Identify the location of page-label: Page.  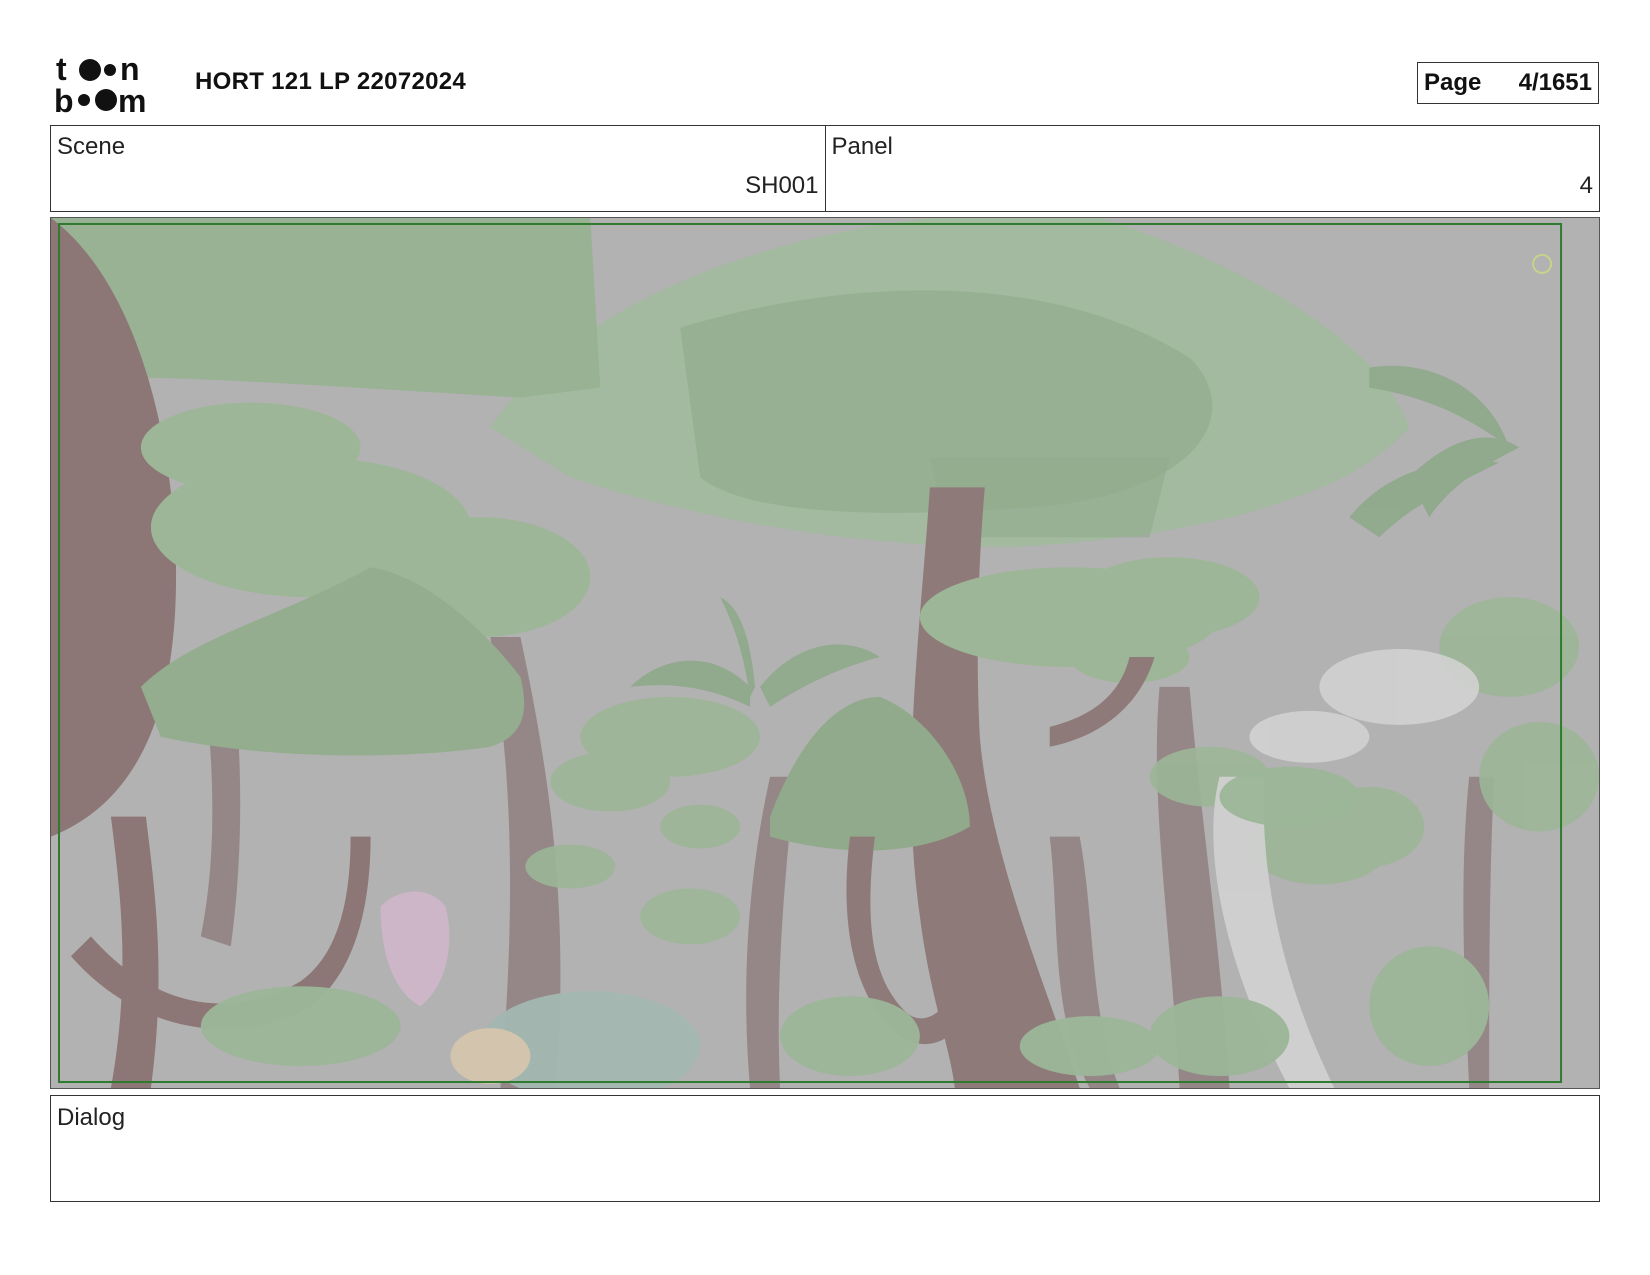
(1453, 82).